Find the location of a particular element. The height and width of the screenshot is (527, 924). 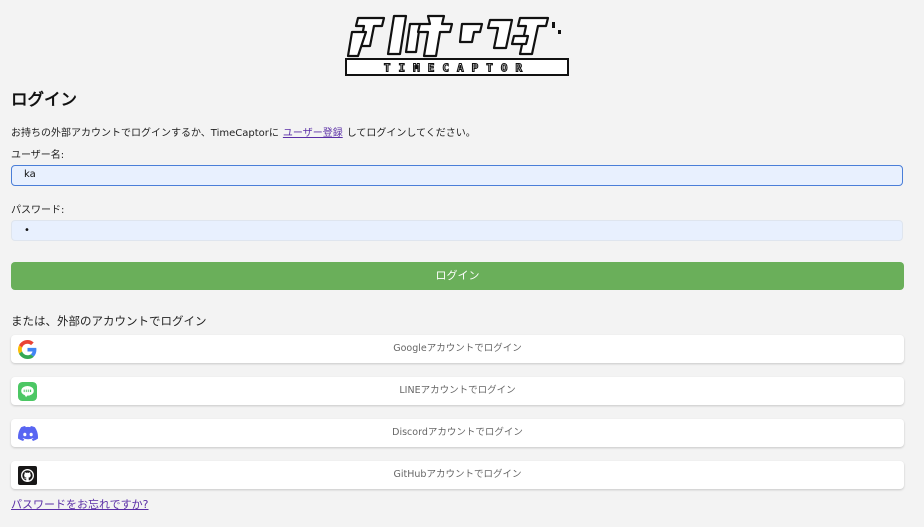

line-icon is located at coordinates (27, 391).